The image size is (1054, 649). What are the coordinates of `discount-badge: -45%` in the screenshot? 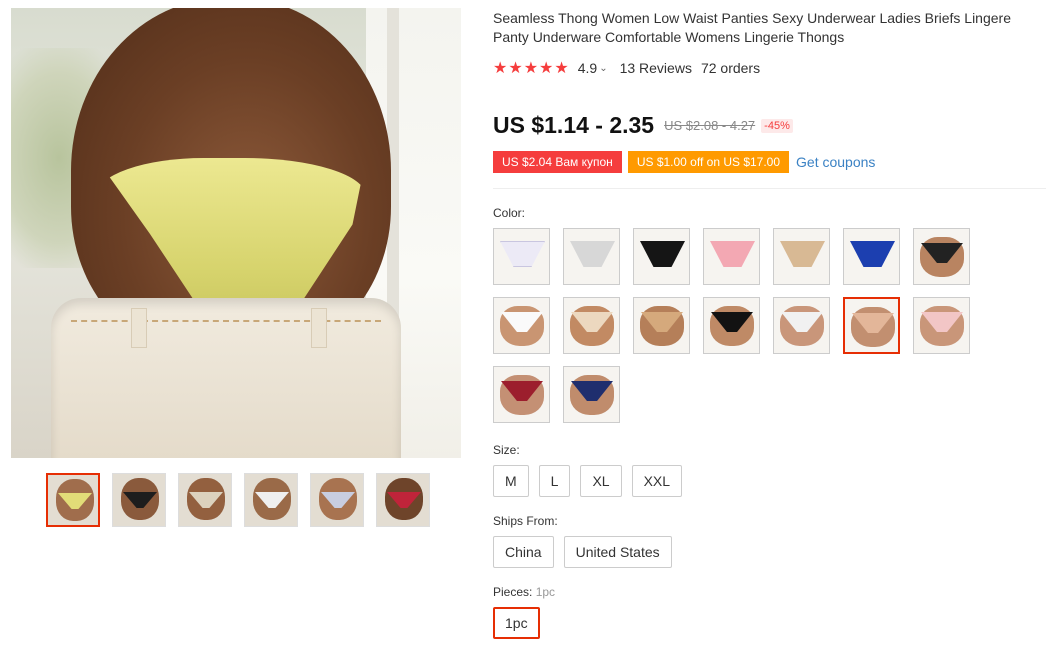 It's located at (777, 125).